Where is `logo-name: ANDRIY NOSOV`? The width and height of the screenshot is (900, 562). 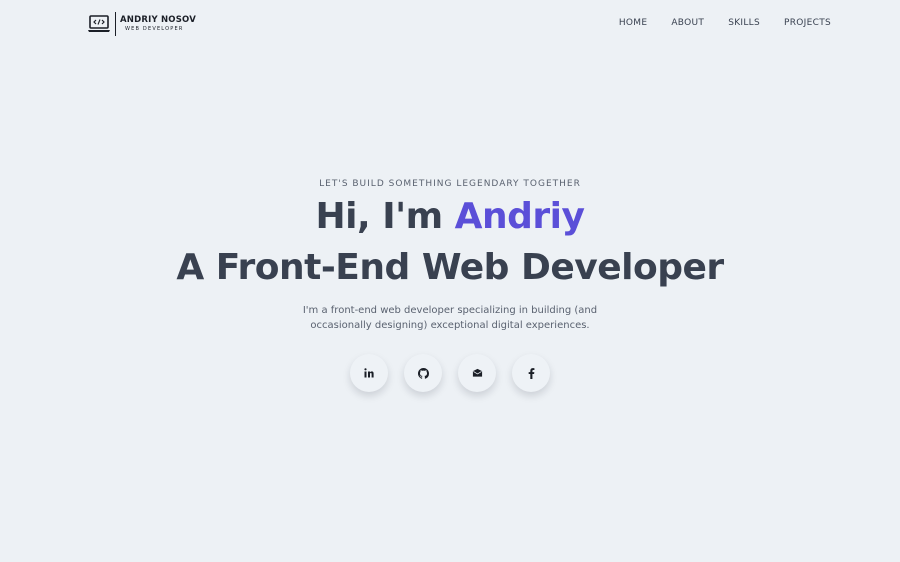 logo-name: ANDRIY NOSOV is located at coordinates (158, 19).